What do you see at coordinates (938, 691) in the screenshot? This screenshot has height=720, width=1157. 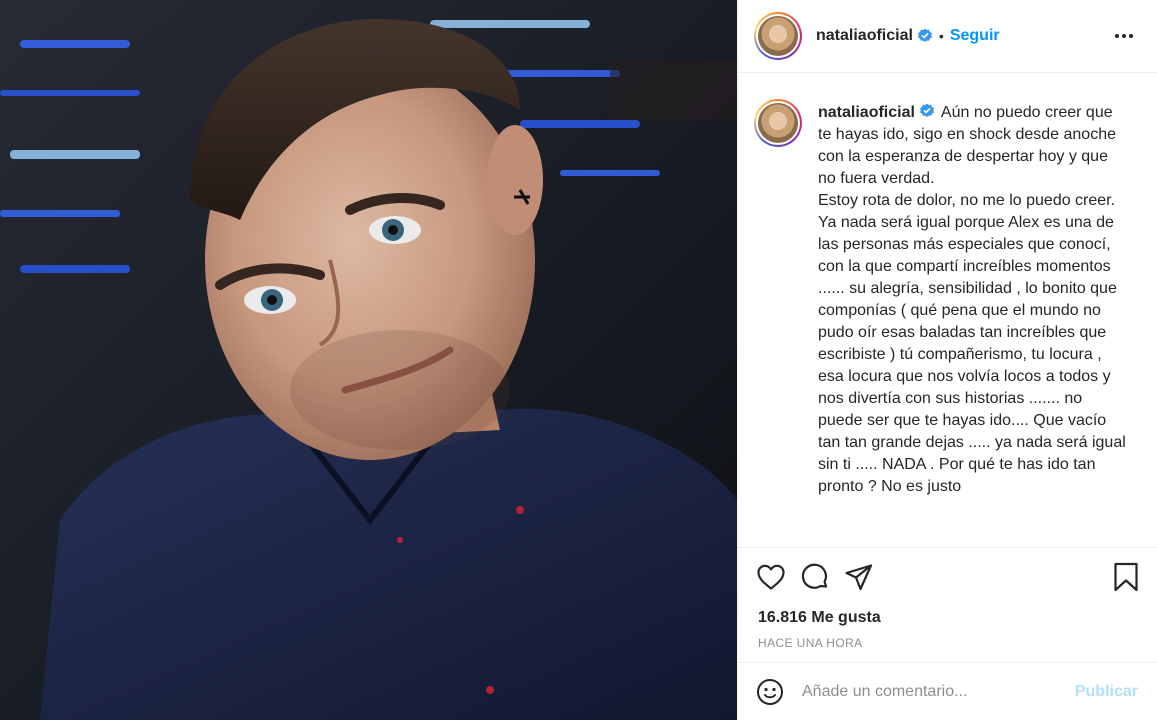 I see `comment-input` at bounding box center [938, 691].